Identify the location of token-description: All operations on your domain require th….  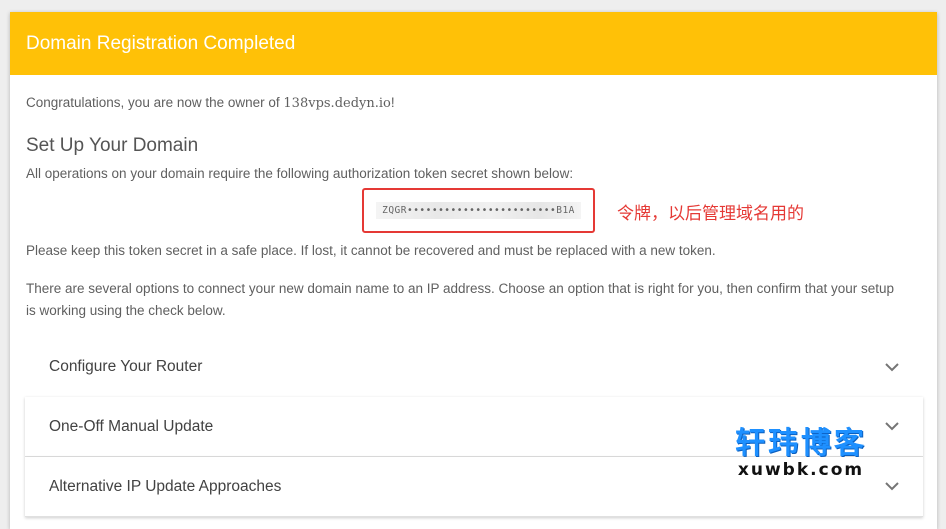
(300, 173).